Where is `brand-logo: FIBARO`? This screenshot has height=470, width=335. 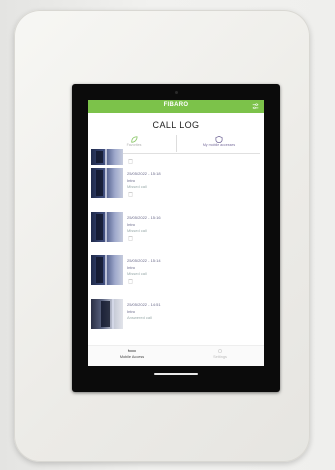
brand-logo: FIBARO is located at coordinates (176, 105).